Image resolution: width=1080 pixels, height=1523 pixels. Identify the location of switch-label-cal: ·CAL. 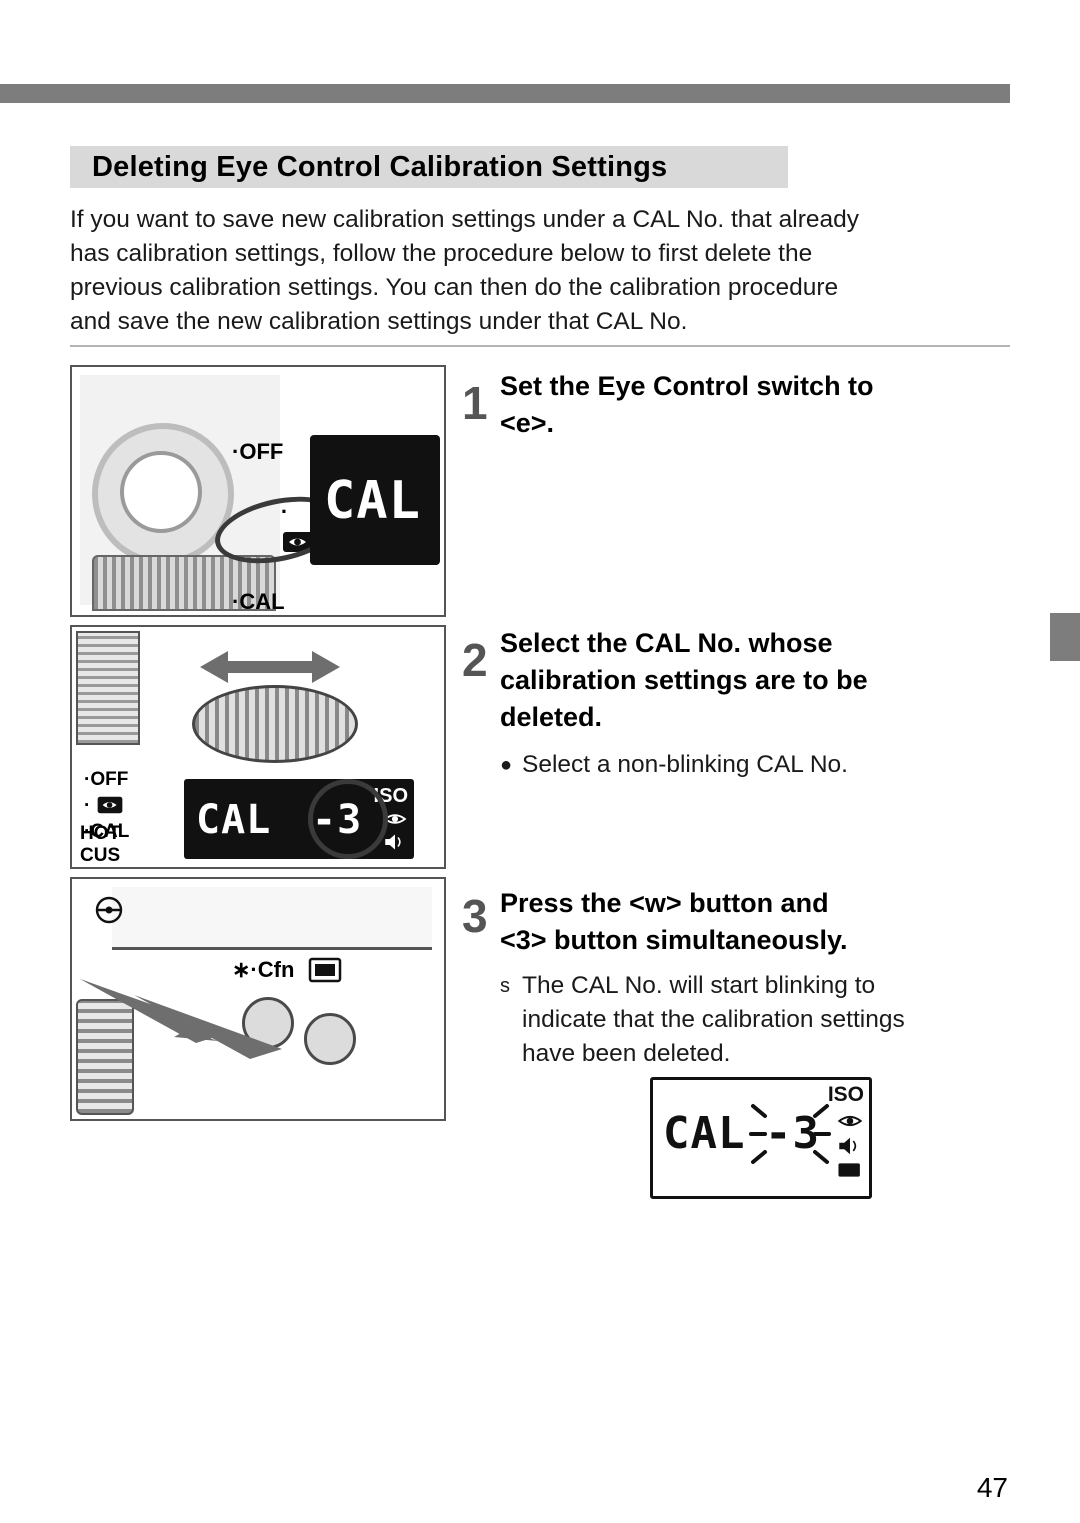
(258, 601).